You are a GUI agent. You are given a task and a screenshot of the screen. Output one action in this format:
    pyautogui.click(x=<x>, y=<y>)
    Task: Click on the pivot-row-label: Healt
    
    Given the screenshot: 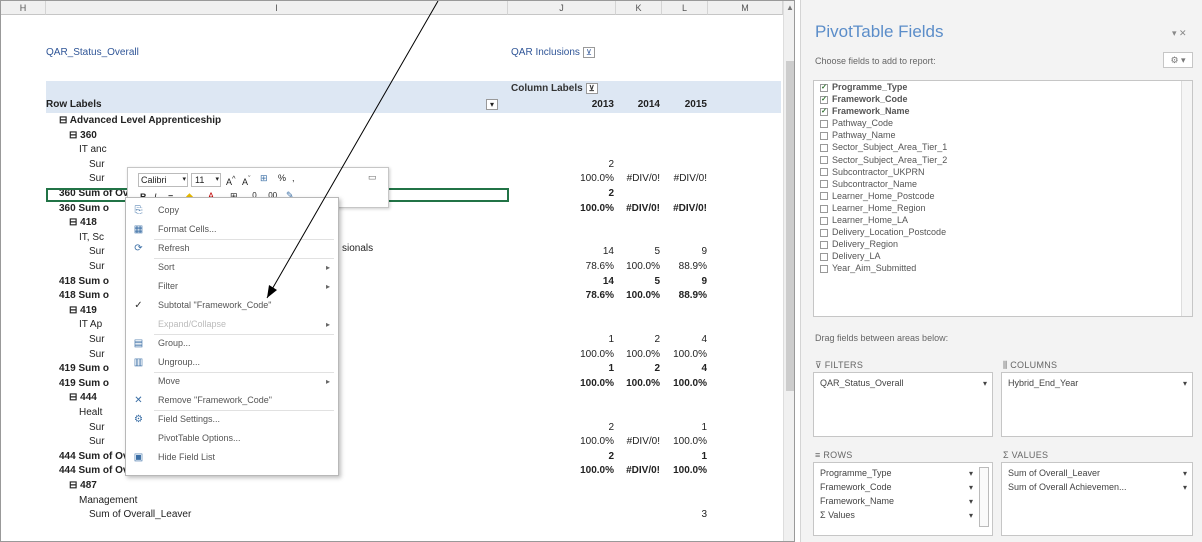 What is the action you would take?
    pyautogui.click(x=90, y=413)
    